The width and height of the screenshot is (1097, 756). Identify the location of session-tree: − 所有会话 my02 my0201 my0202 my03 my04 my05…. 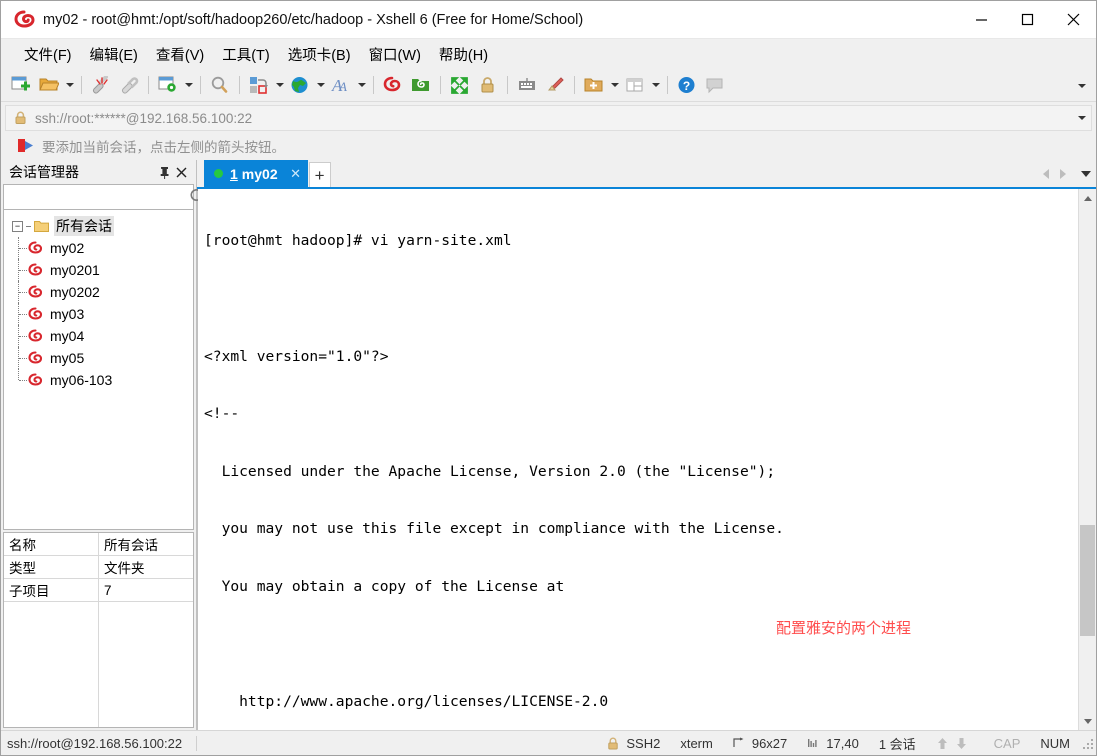
(98, 370).